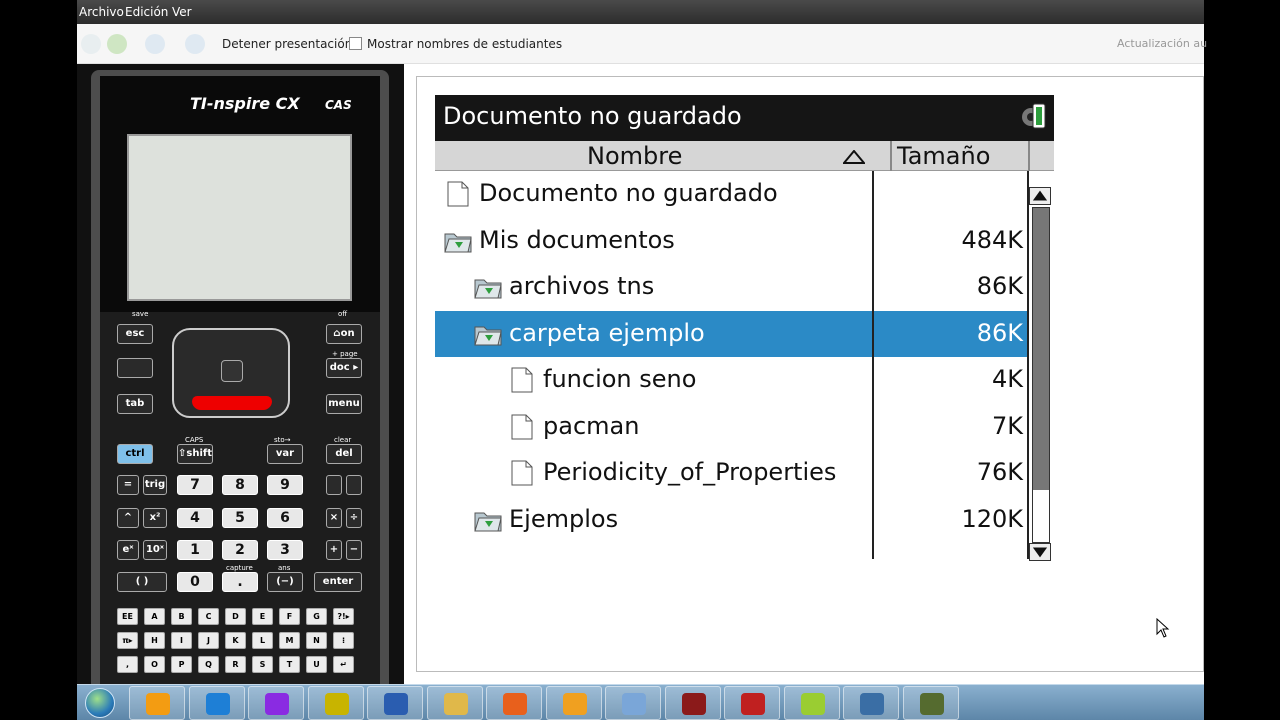 This screenshot has height=720, width=1280. Describe the element at coordinates (142, 582) in the screenshot. I see `key-parentheses: ( )` at that location.